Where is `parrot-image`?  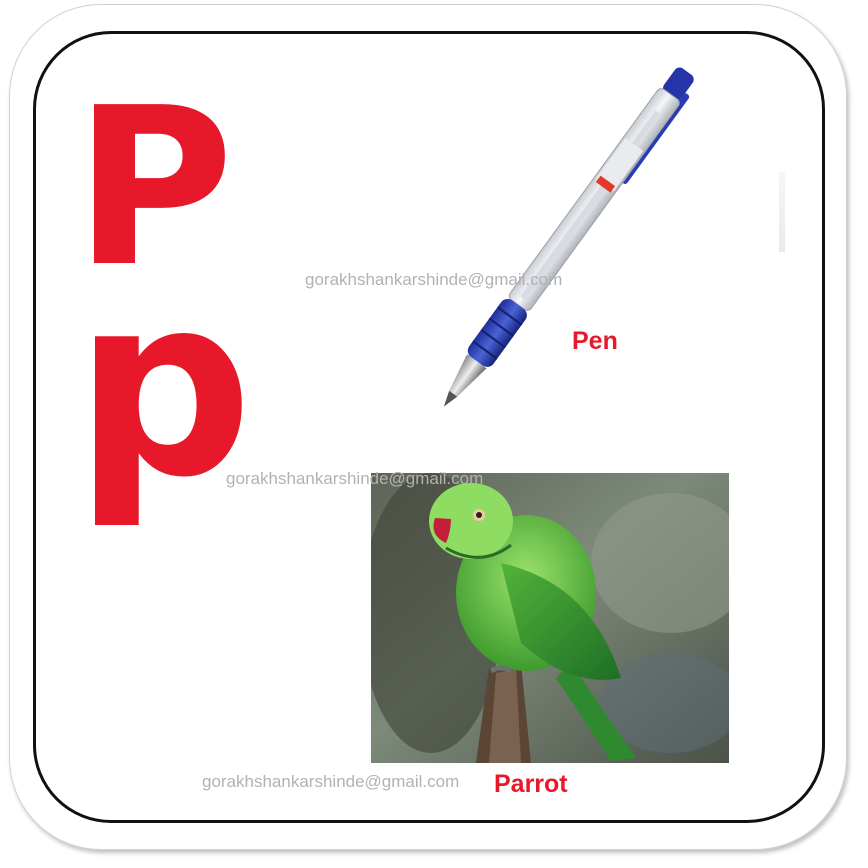 parrot-image is located at coordinates (550, 618).